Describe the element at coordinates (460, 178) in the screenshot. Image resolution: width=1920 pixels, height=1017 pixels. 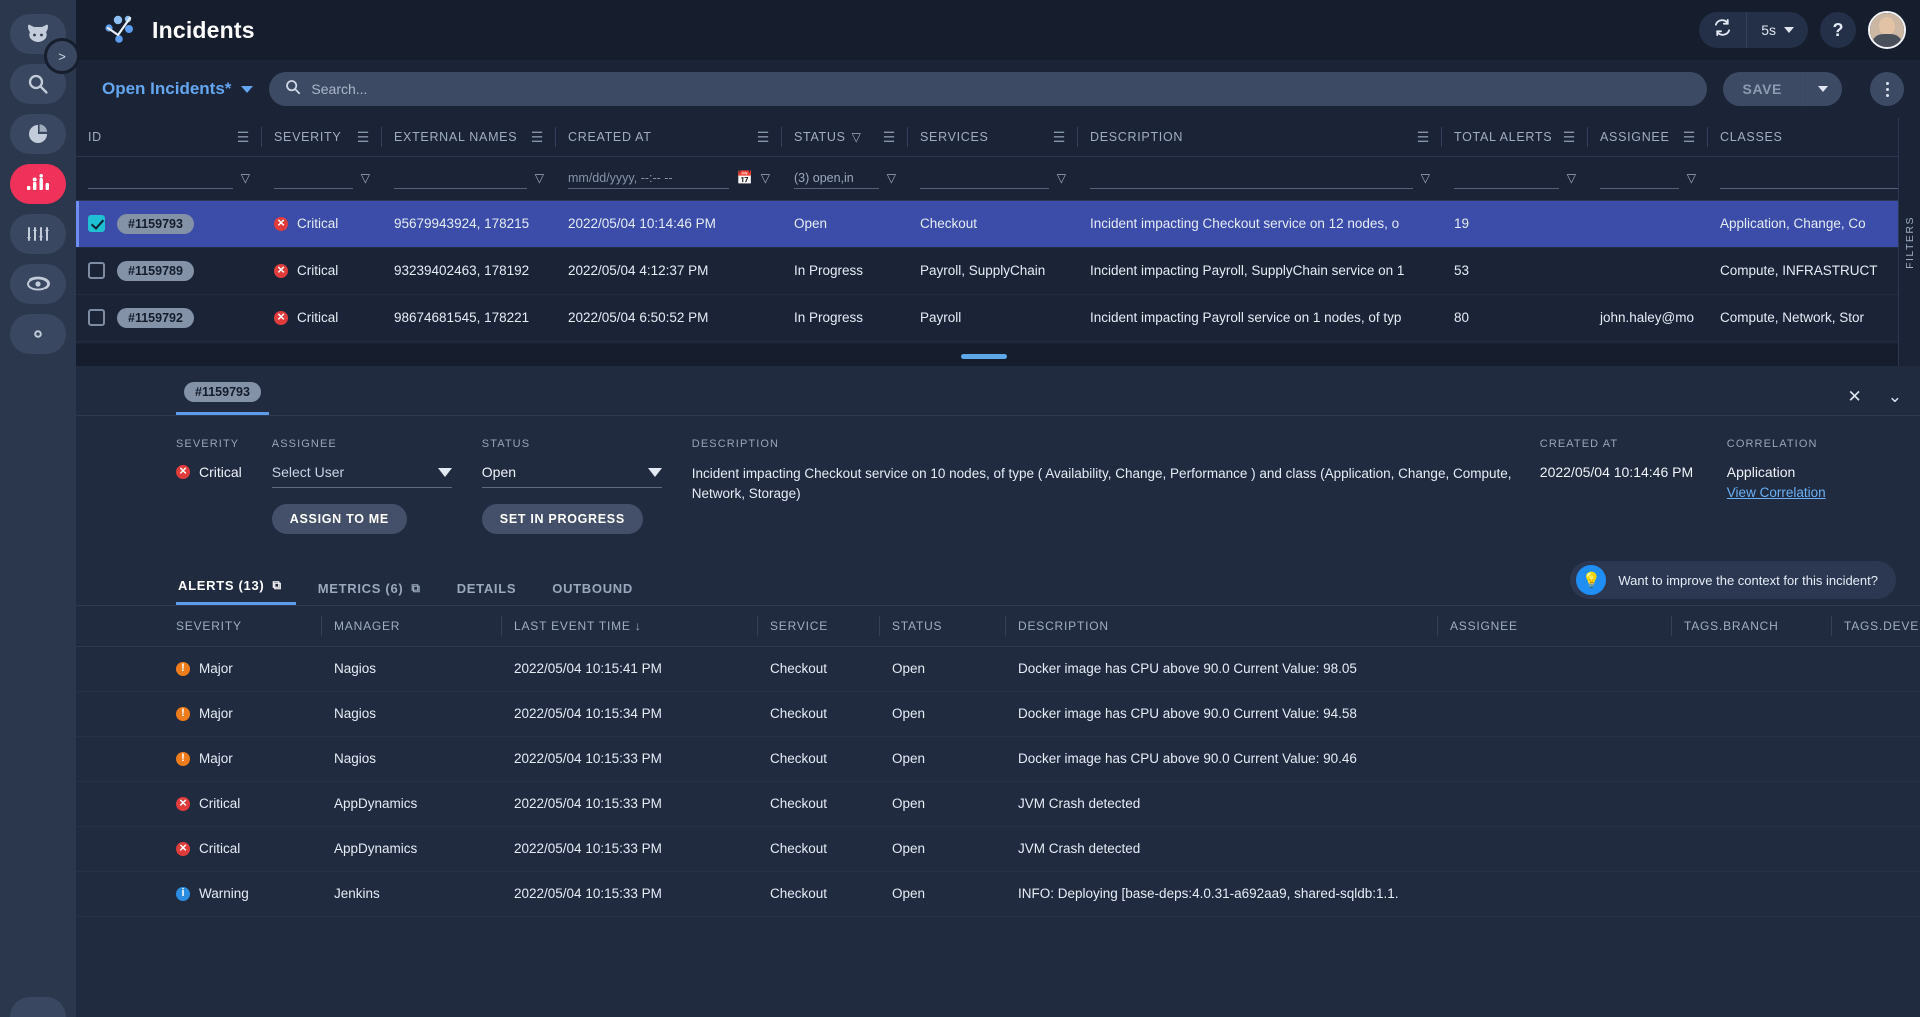
I see `filter-input-external-names` at that location.